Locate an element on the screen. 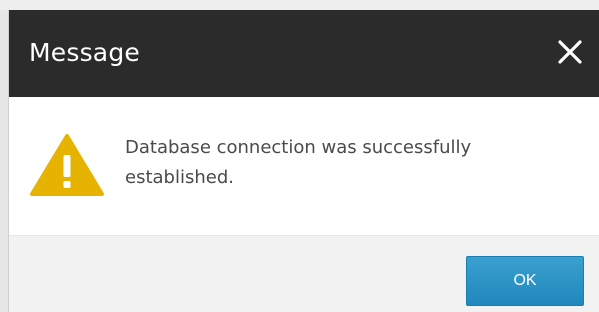 This screenshot has width=599, height=312. dialog-title: Message is located at coordinates (84, 52).